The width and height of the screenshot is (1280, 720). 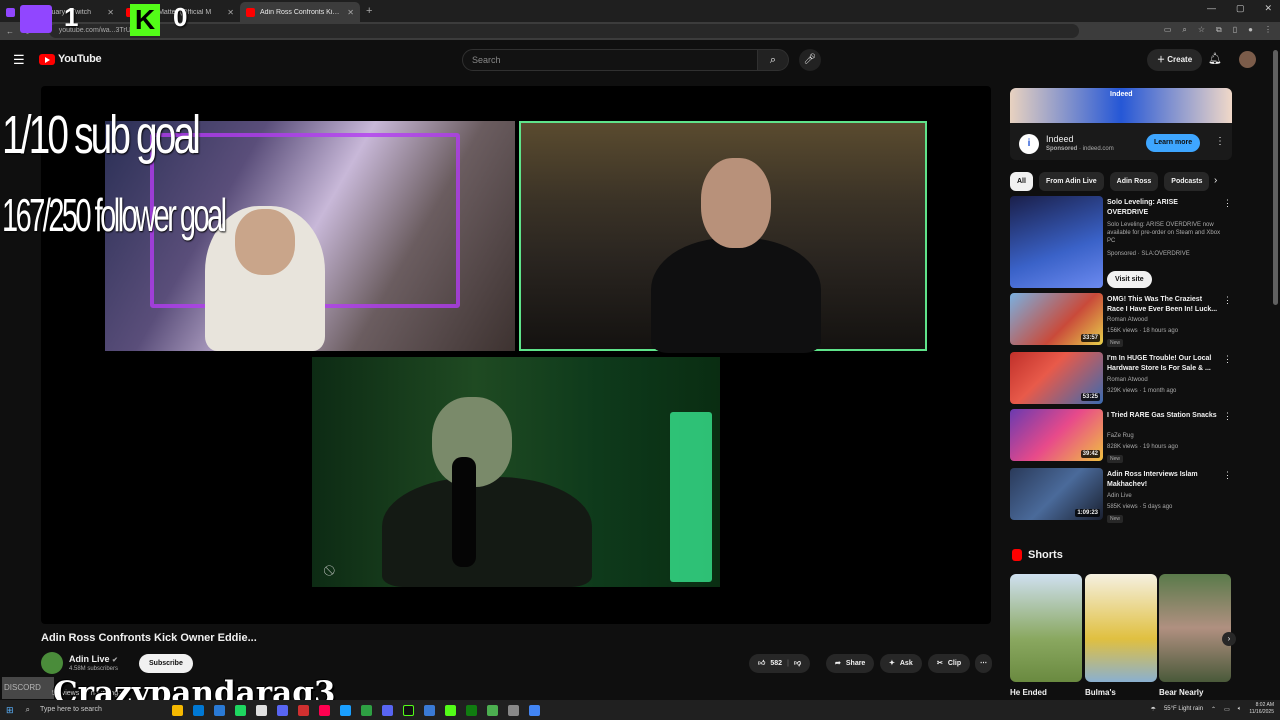 I want to click on hamburger-menu-icon: ☰, so click(x=19, y=60).